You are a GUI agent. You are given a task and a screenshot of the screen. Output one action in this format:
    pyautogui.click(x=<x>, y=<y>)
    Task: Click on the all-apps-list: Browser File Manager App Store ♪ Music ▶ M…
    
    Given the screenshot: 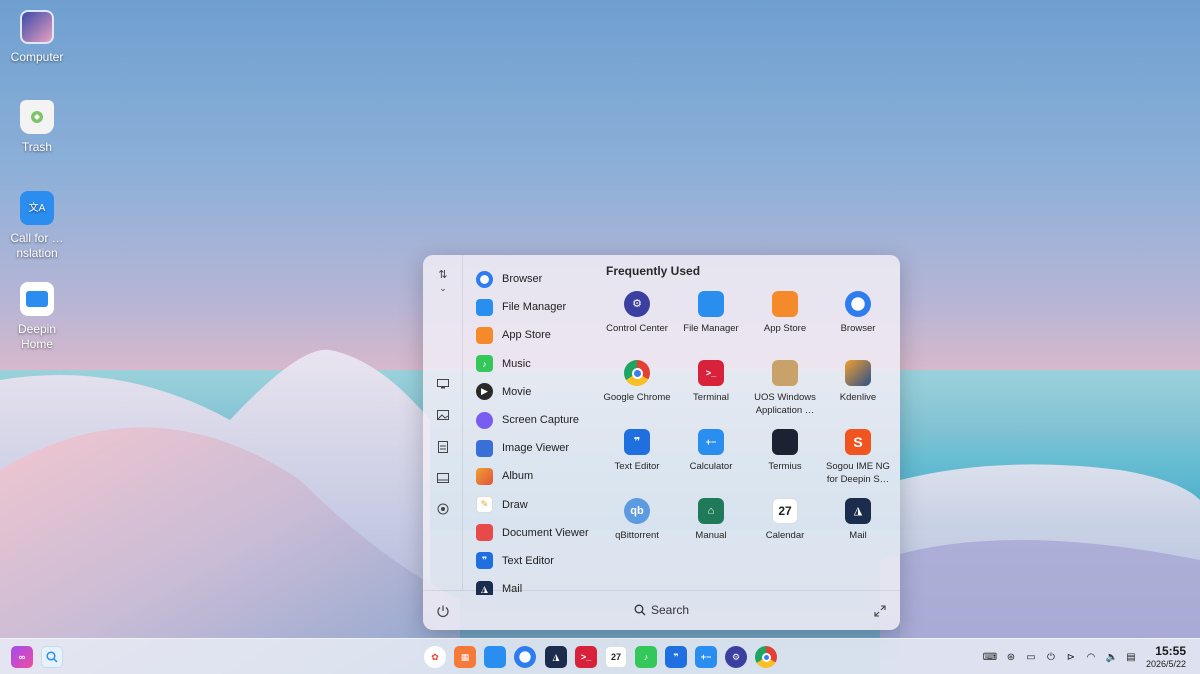 What is the action you would take?
    pyautogui.click(x=540, y=430)
    